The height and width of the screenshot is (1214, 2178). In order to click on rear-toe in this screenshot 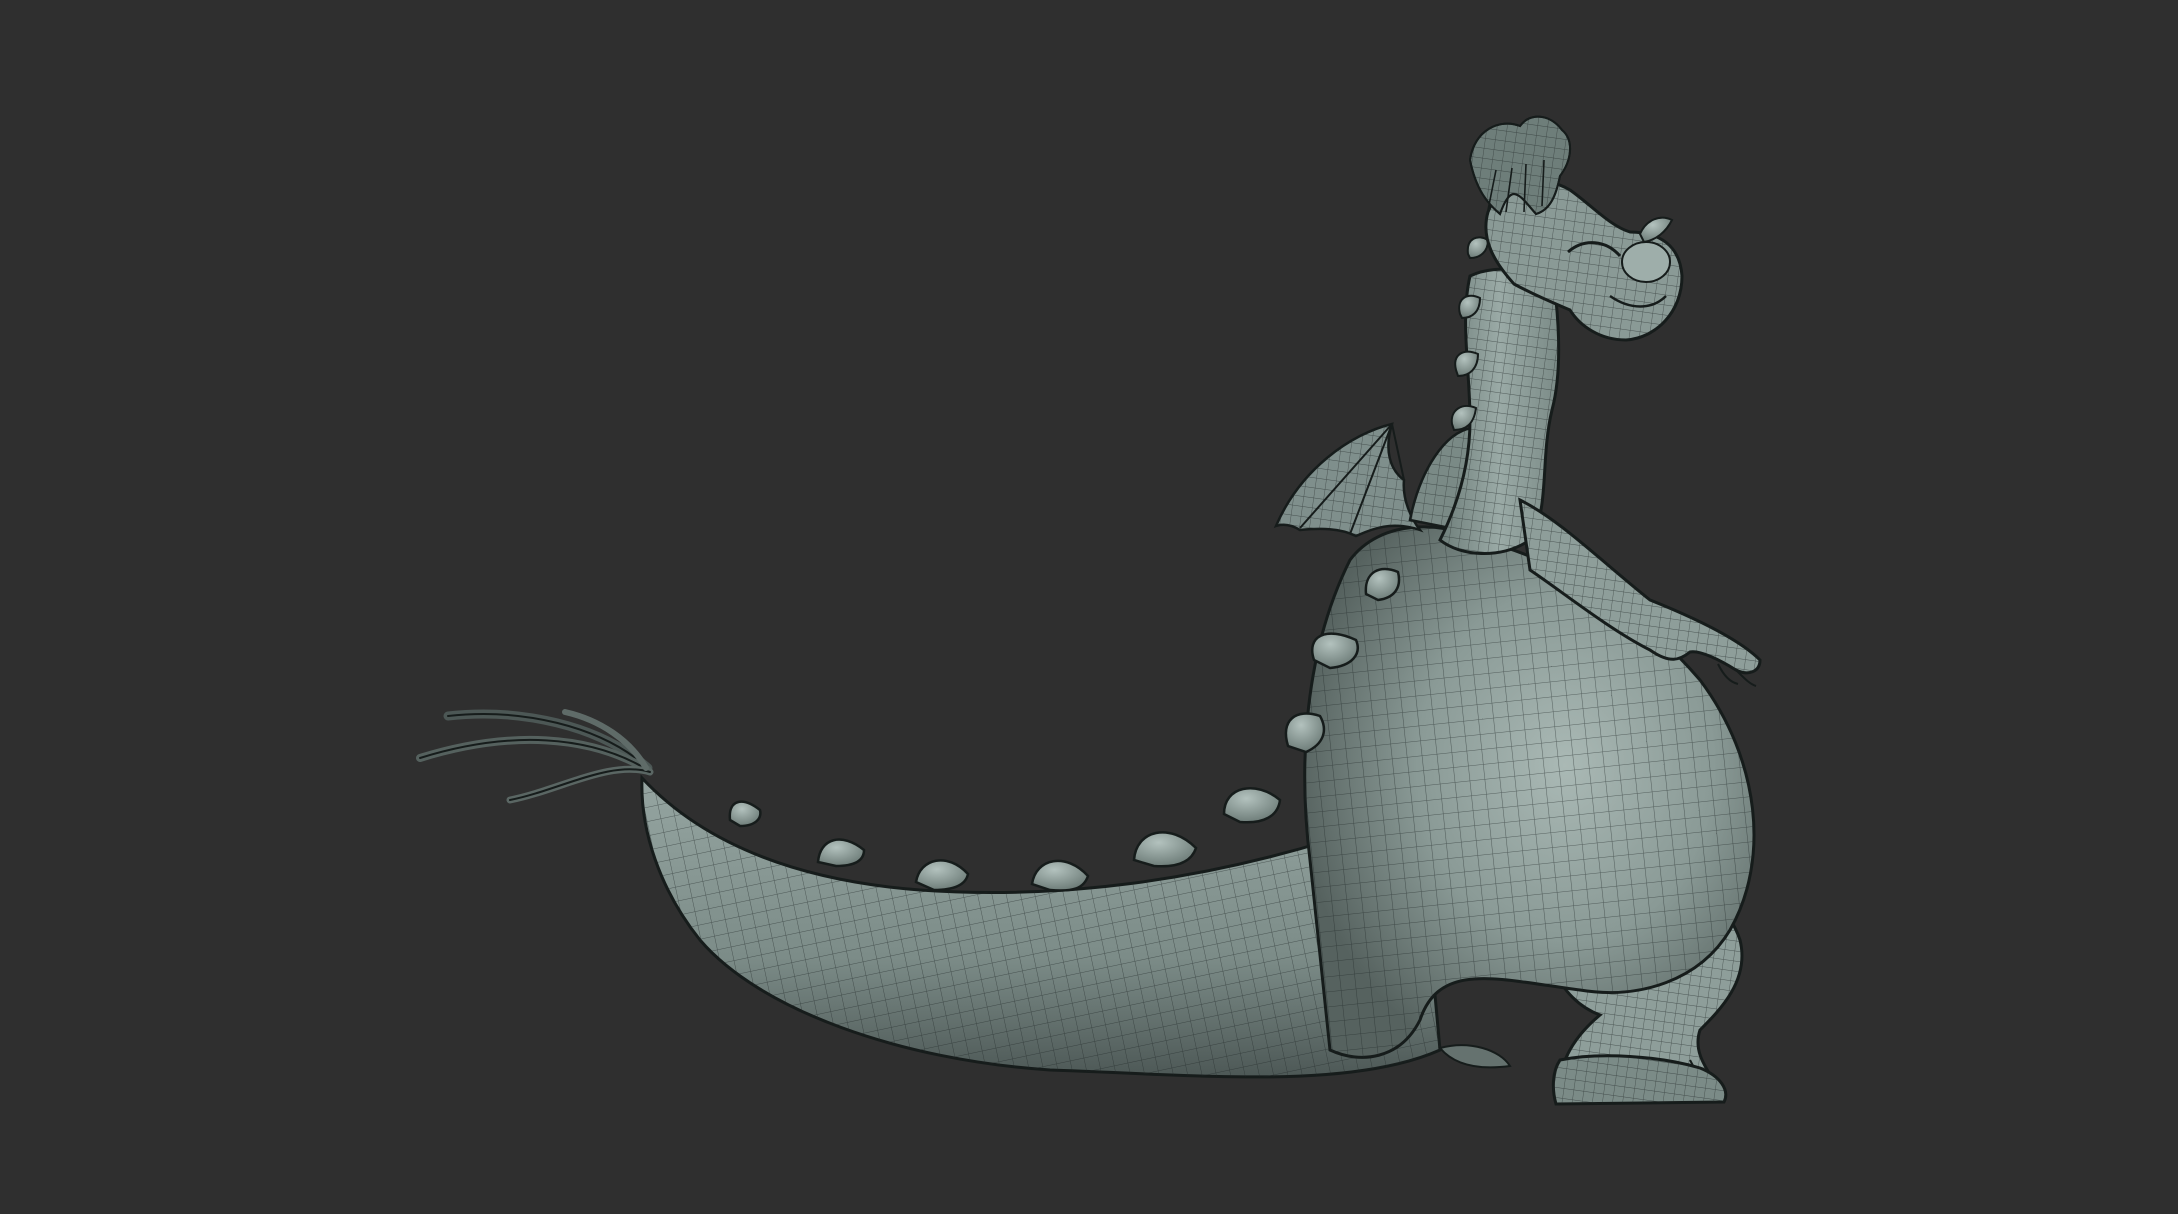, I will do `click(1475, 1056)`.